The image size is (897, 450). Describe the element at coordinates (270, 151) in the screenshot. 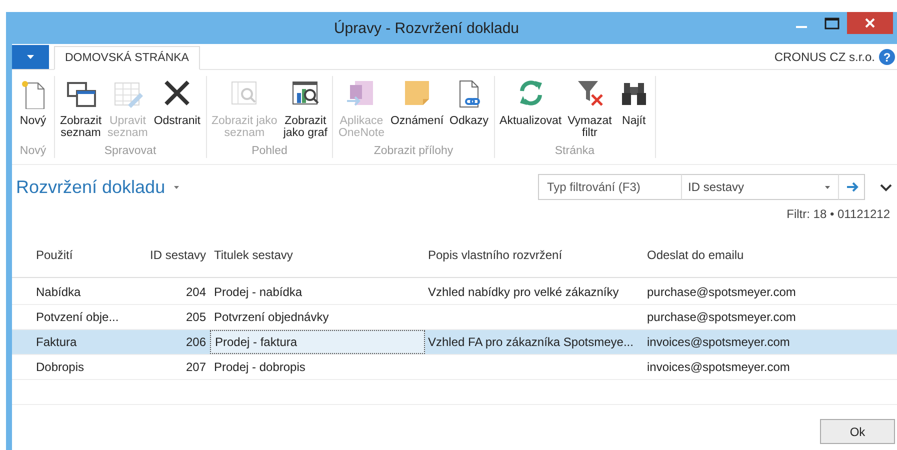

I see `group-label: Pohled` at that location.